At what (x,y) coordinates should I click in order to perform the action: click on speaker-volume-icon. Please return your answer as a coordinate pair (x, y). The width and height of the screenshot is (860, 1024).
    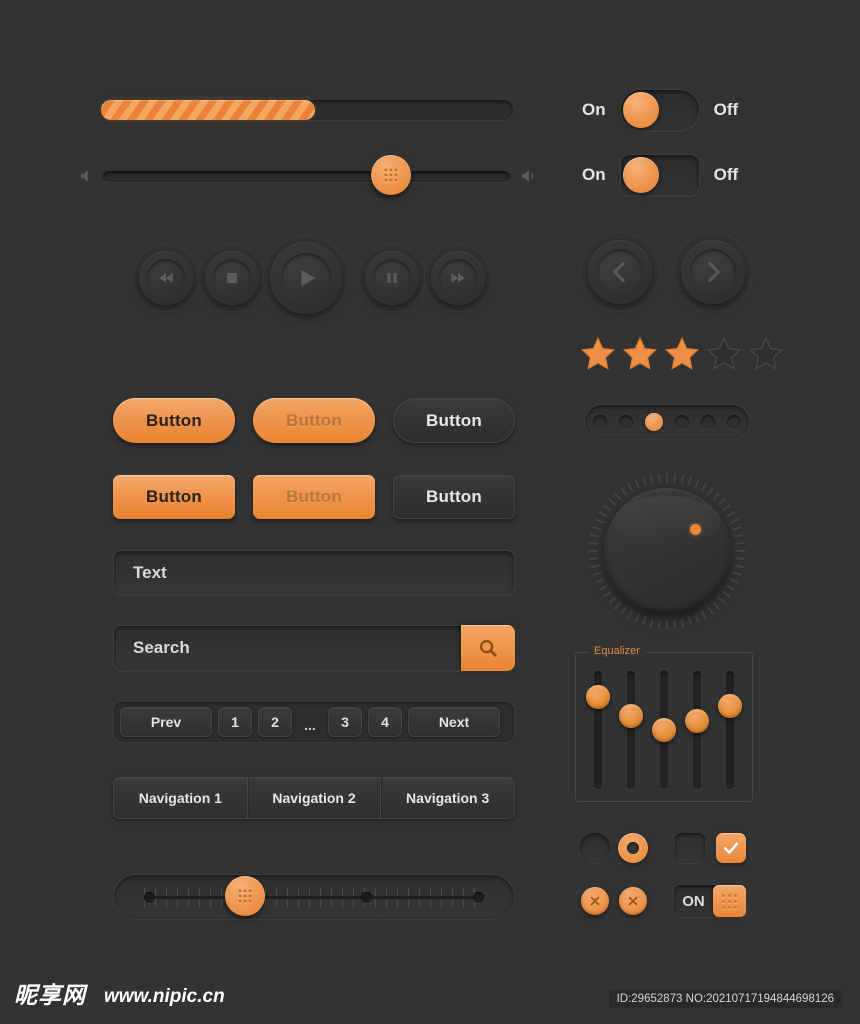
    Looking at the image, I should click on (529, 176).